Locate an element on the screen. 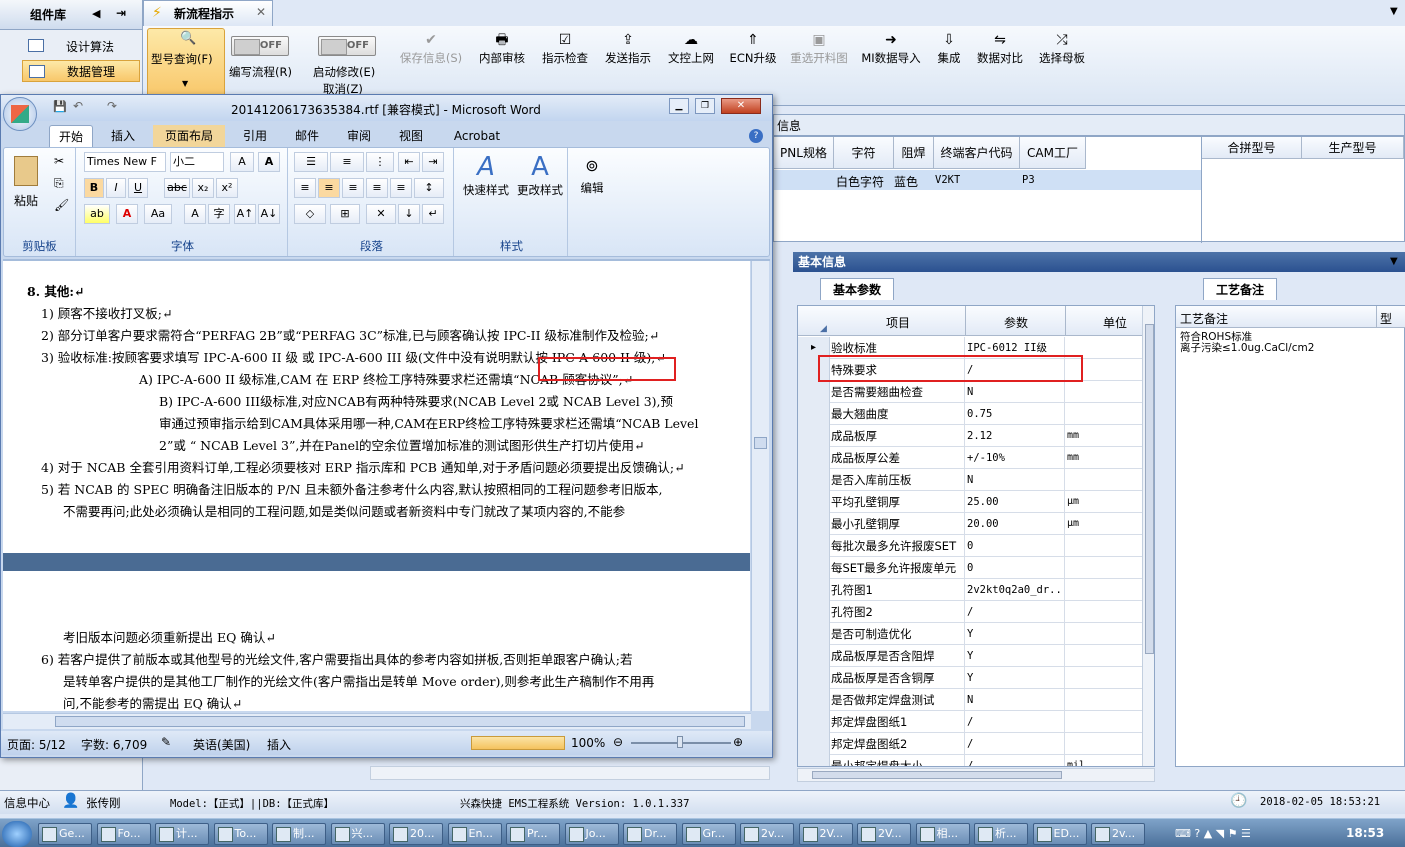  info-center-label: 信息中心 is located at coordinates (27, 803).